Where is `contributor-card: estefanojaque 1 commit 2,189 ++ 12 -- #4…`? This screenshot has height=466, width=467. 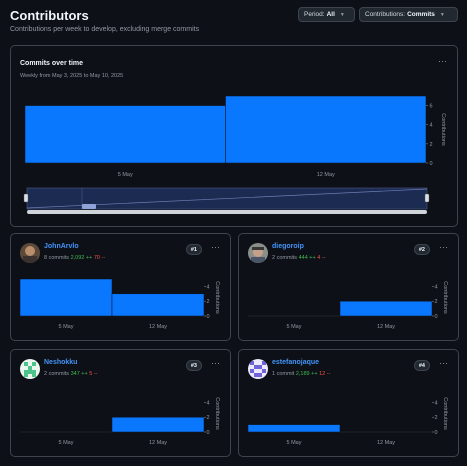
contributor-card: estefanojaque 1 commit 2,189 ++ 12 -- #4… is located at coordinates (348, 403).